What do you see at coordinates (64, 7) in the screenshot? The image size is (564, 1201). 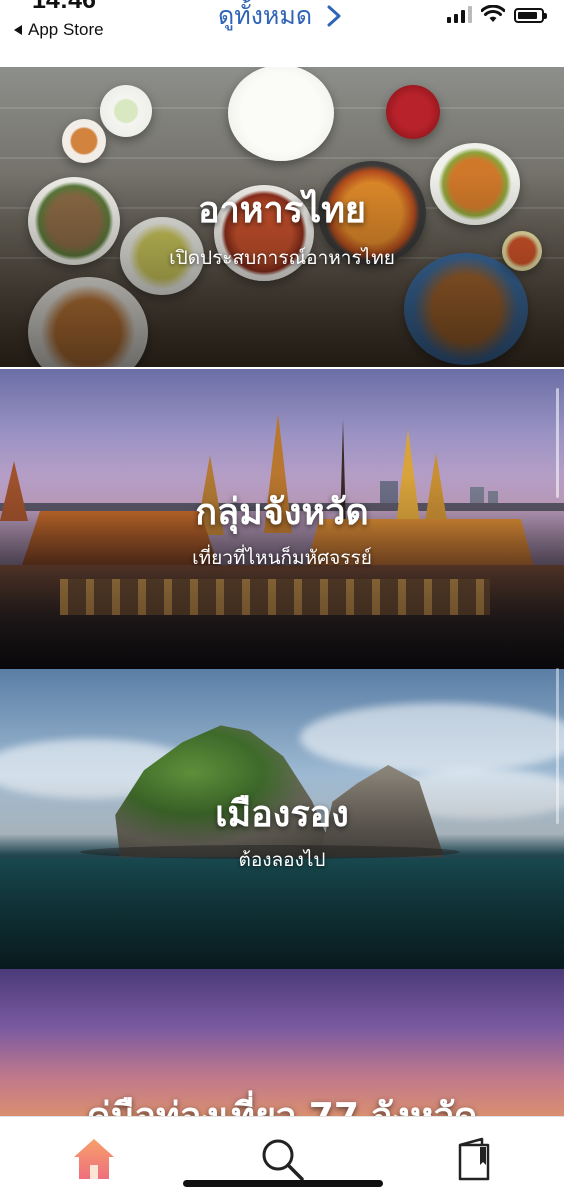 I see `status-time: 14:46` at bounding box center [64, 7].